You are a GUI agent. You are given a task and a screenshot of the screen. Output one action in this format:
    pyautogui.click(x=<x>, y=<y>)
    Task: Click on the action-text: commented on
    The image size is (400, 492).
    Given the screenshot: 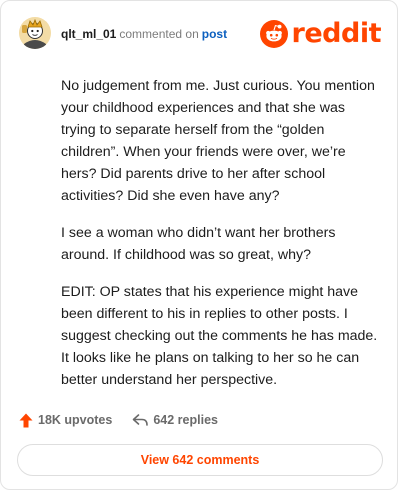 What is the action you would take?
    pyautogui.click(x=159, y=34)
    